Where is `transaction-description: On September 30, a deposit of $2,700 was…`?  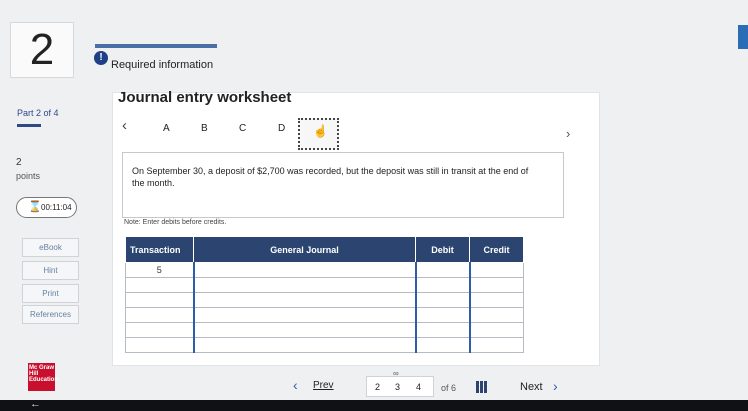 transaction-description: On September 30, a deposit of $2,700 was… is located at coordinates (330, 177).